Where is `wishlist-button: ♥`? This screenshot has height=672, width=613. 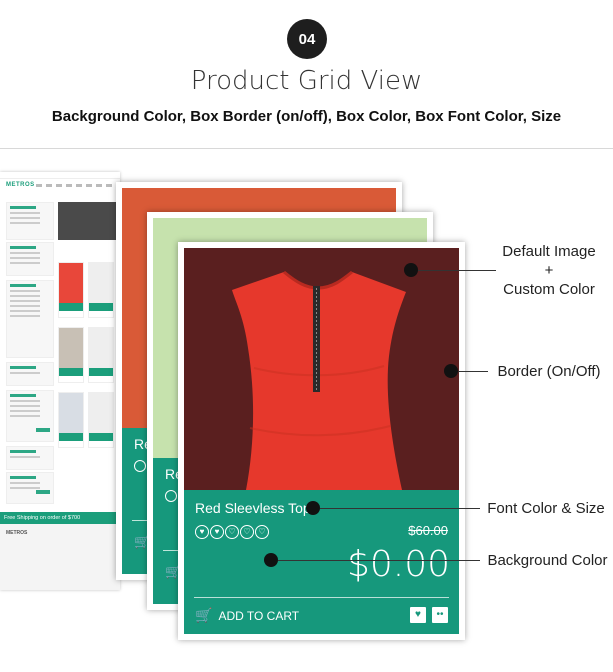
wishlist-button: ♥ is located at coordinates (418, 615).